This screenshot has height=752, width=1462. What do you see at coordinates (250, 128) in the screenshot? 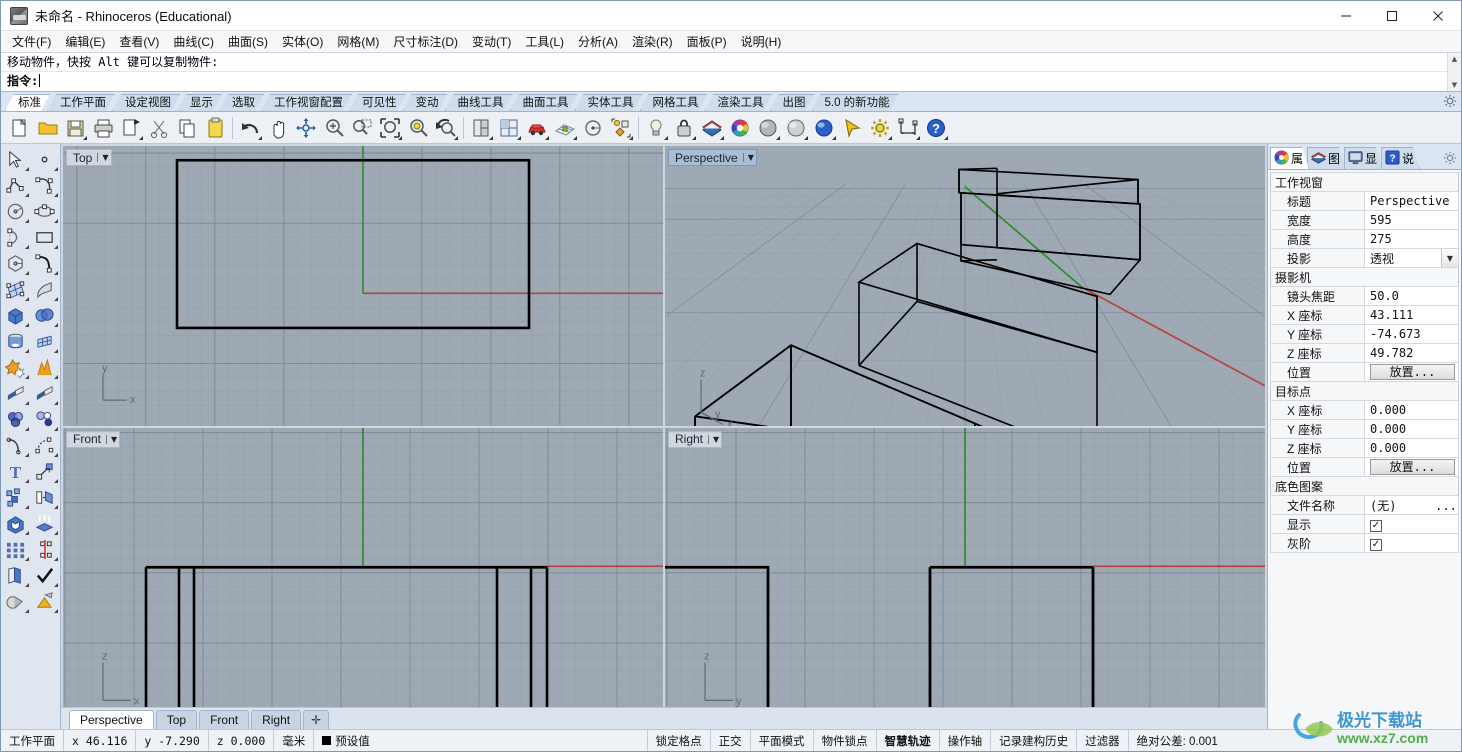
I see `undo-icon` at bounding box center [250, 128].